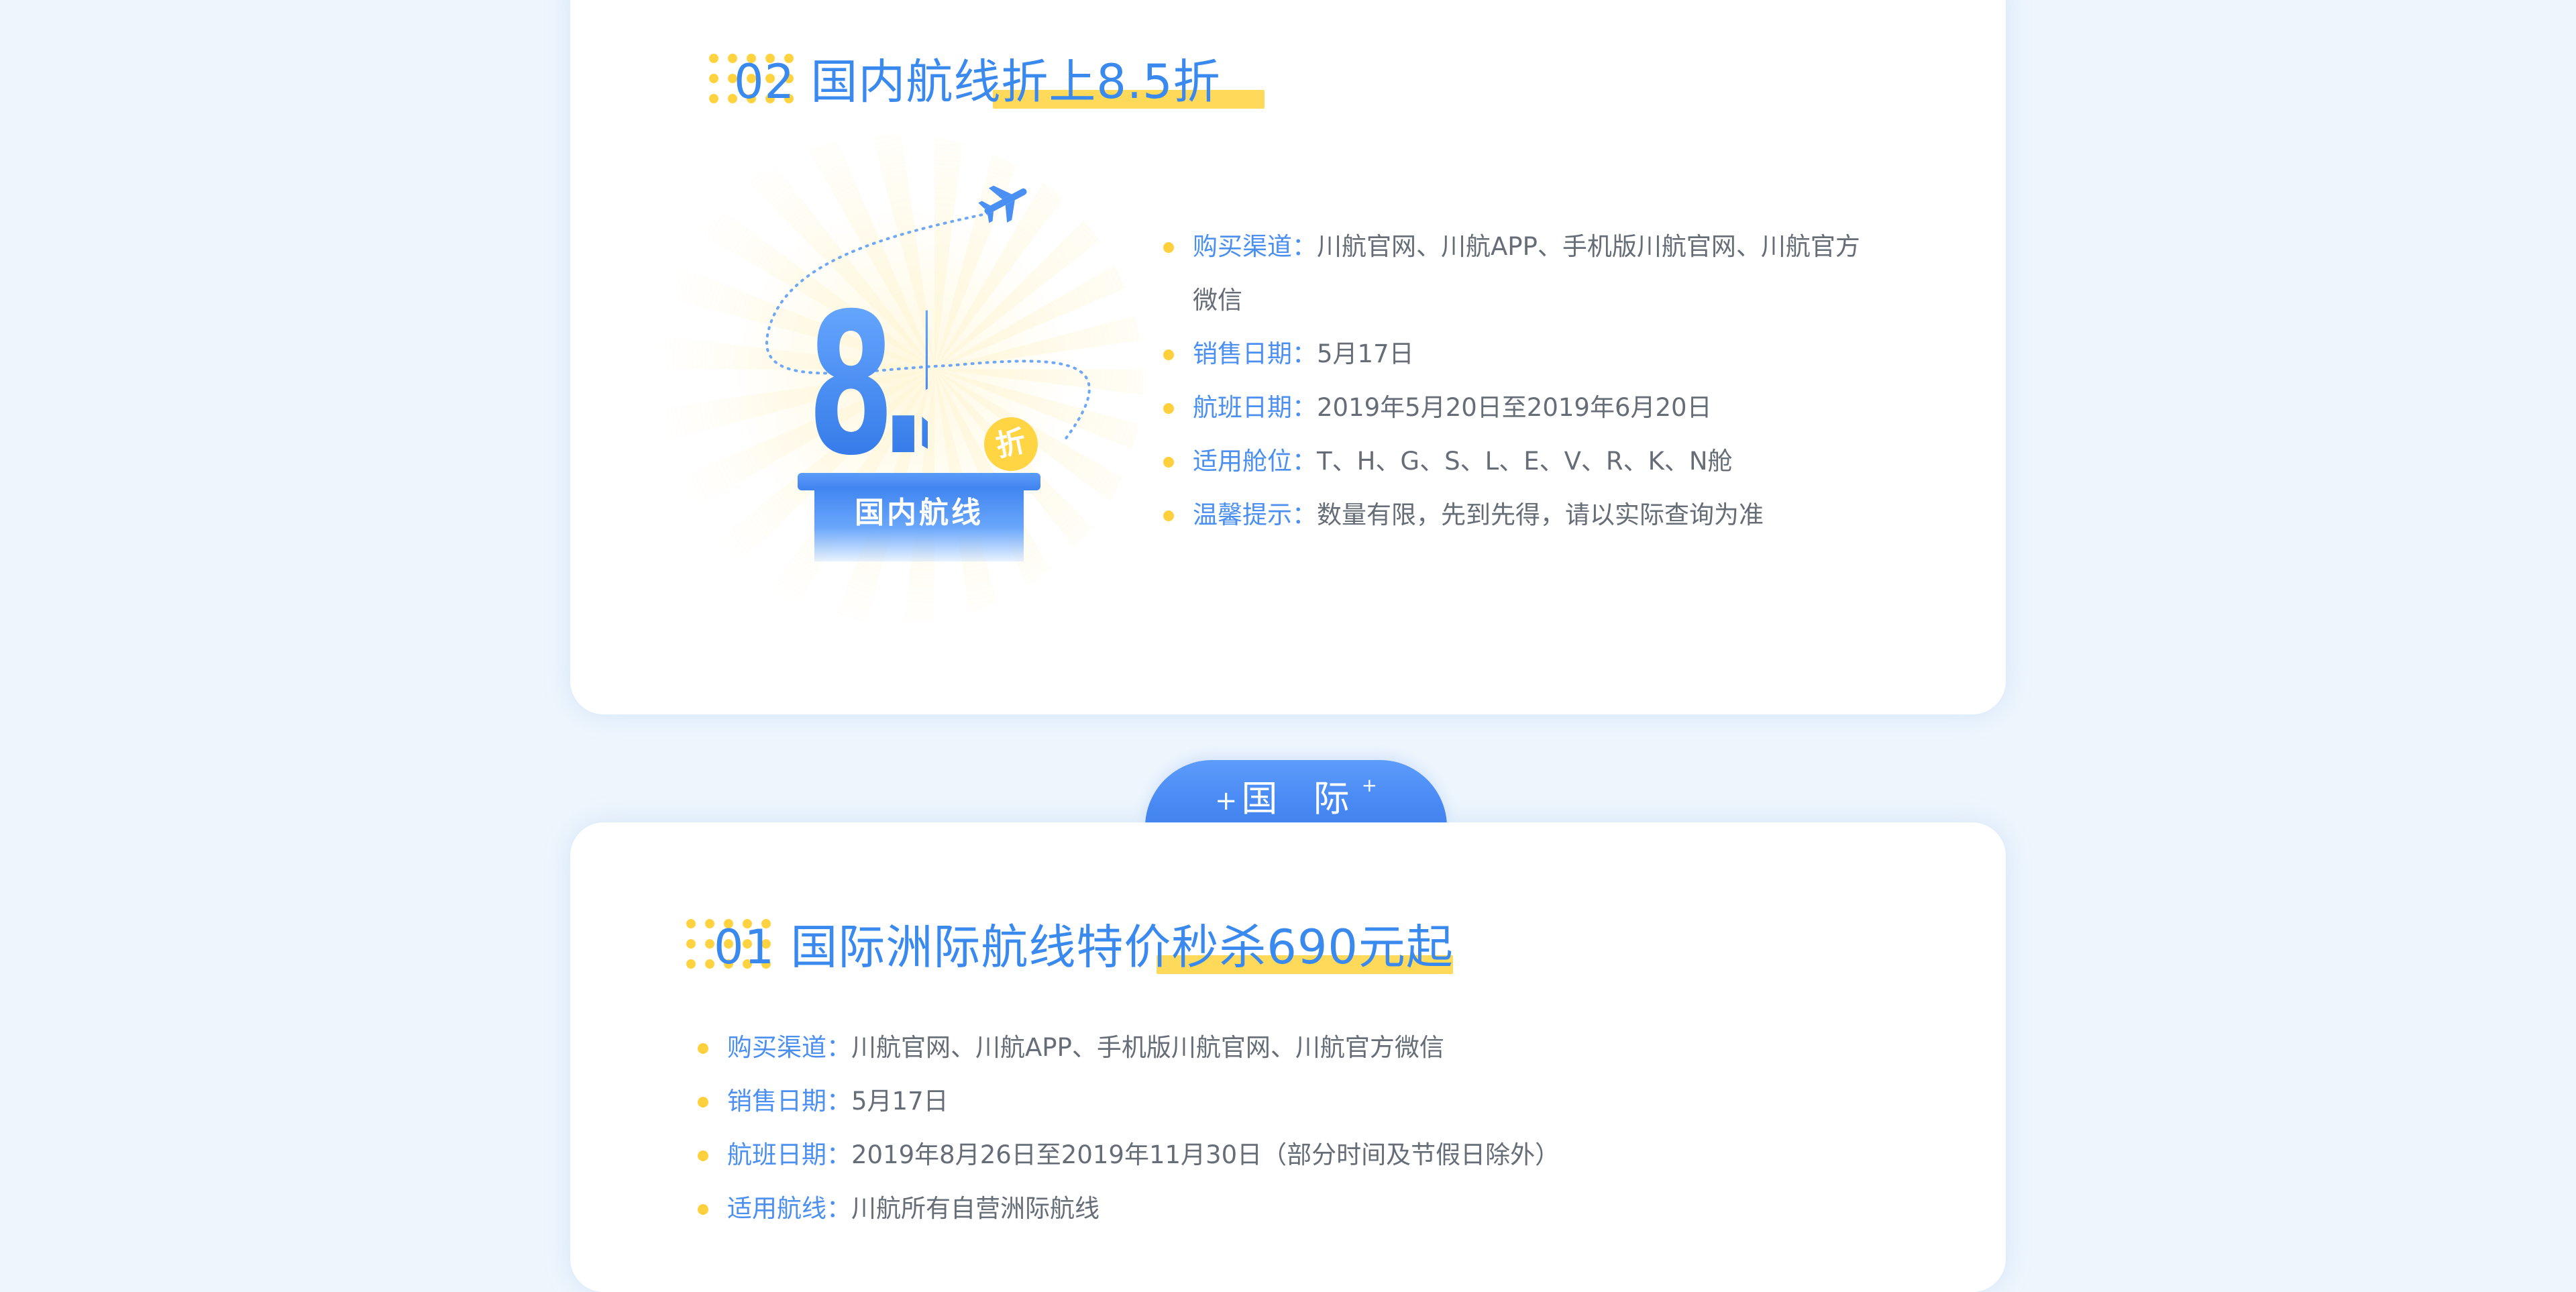 This screenshot has width=2576, height=1292. Describe the element at coordinates (1255, 461) in the screenshot. I see `detail-label: 适用舱位：` at that location.